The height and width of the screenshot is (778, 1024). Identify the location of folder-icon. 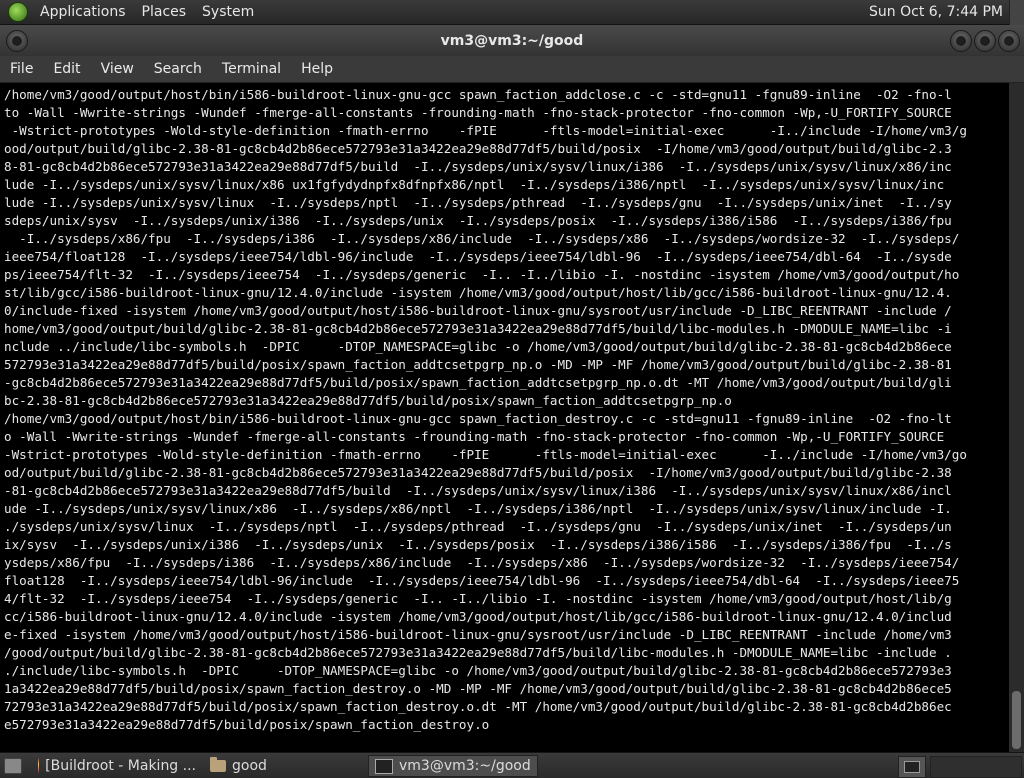
(218, 764).